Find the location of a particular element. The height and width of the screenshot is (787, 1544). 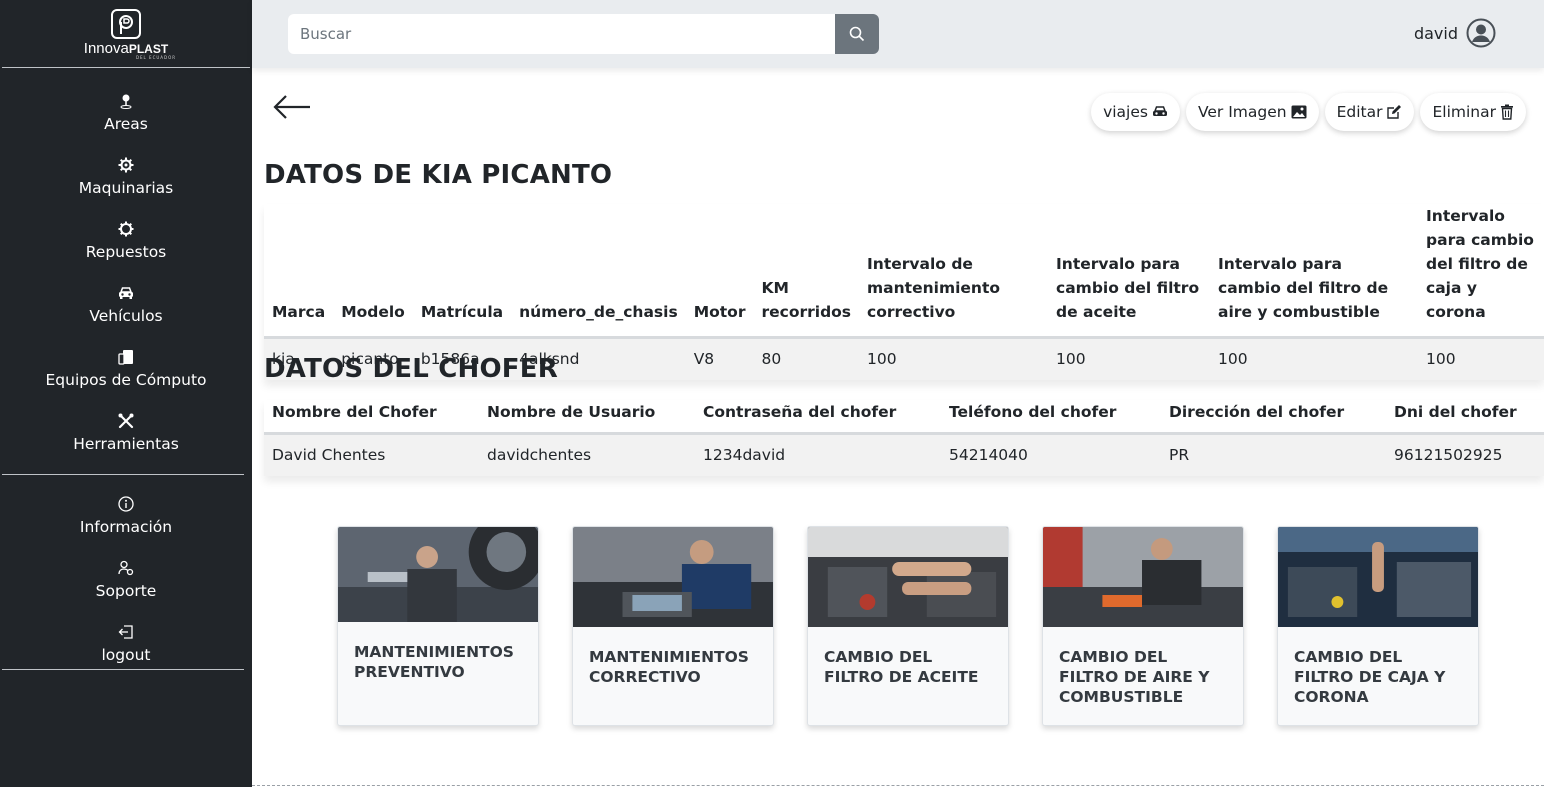

pin-icon is located at coordinates (126, 101).